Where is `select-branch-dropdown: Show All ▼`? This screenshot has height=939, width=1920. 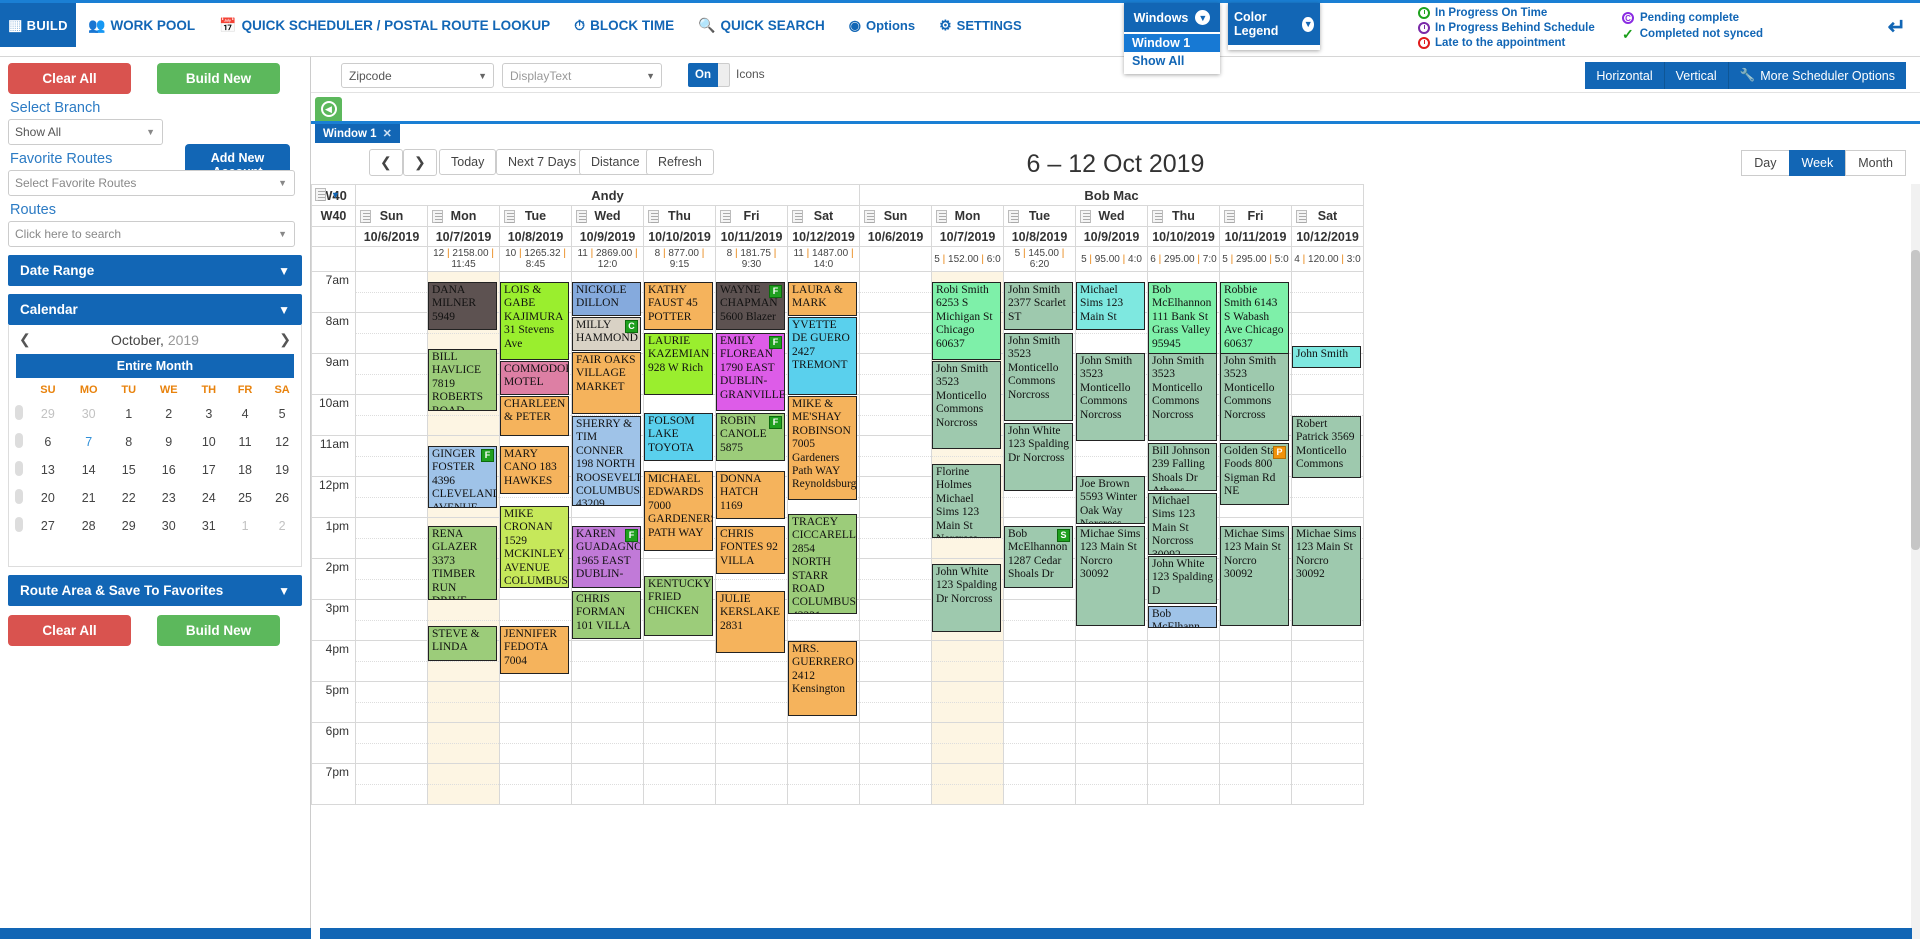
select-branch-dropdown: Show All ▼ is located at coordinates (85, 132).